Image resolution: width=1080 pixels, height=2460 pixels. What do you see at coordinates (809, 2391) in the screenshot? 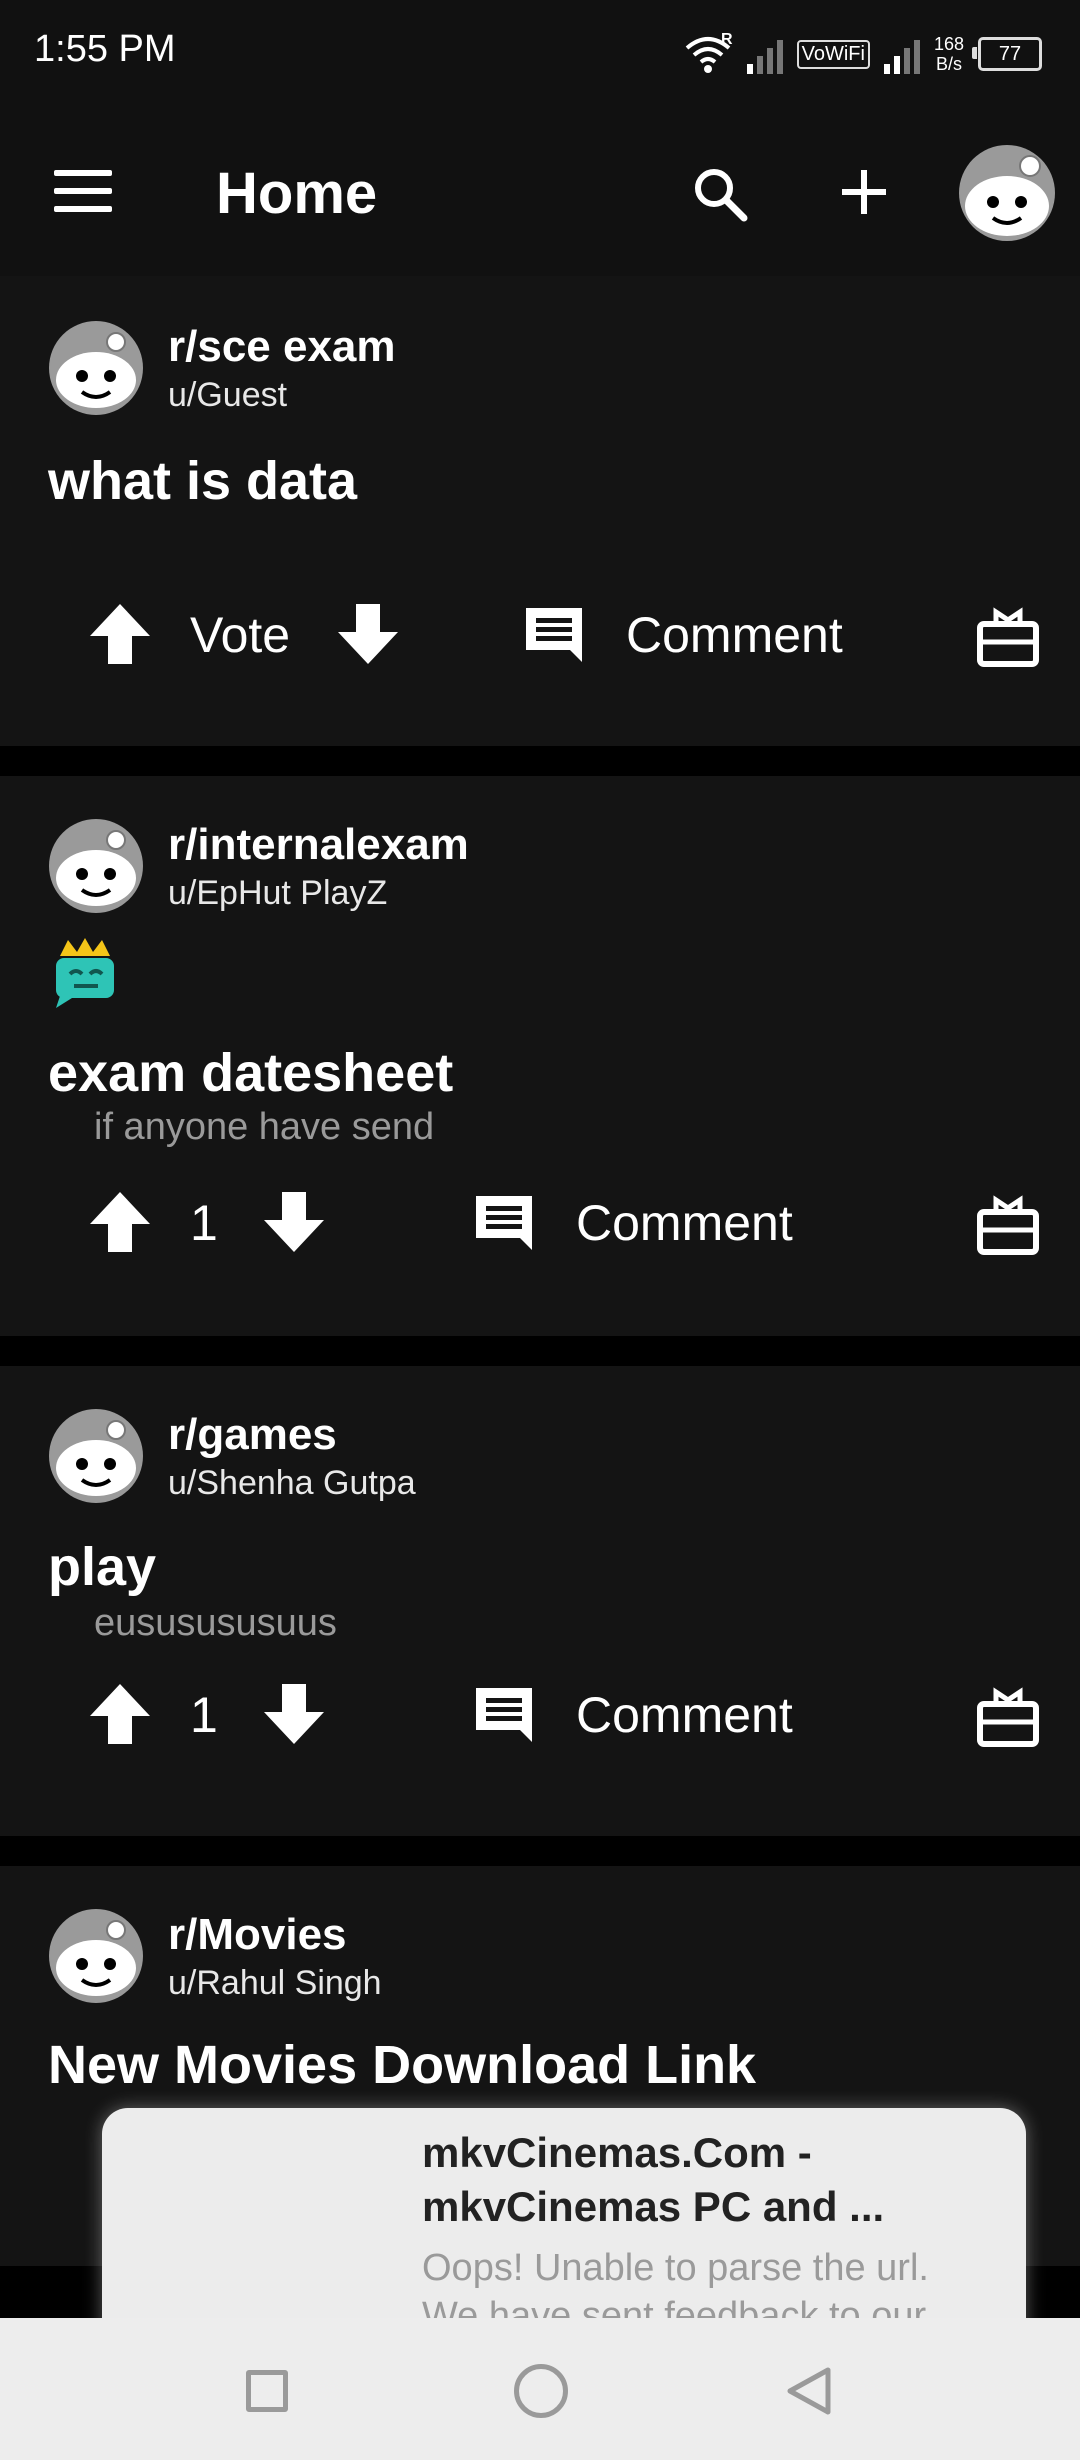
I see `back-button` at bounding box center [809, 2391].